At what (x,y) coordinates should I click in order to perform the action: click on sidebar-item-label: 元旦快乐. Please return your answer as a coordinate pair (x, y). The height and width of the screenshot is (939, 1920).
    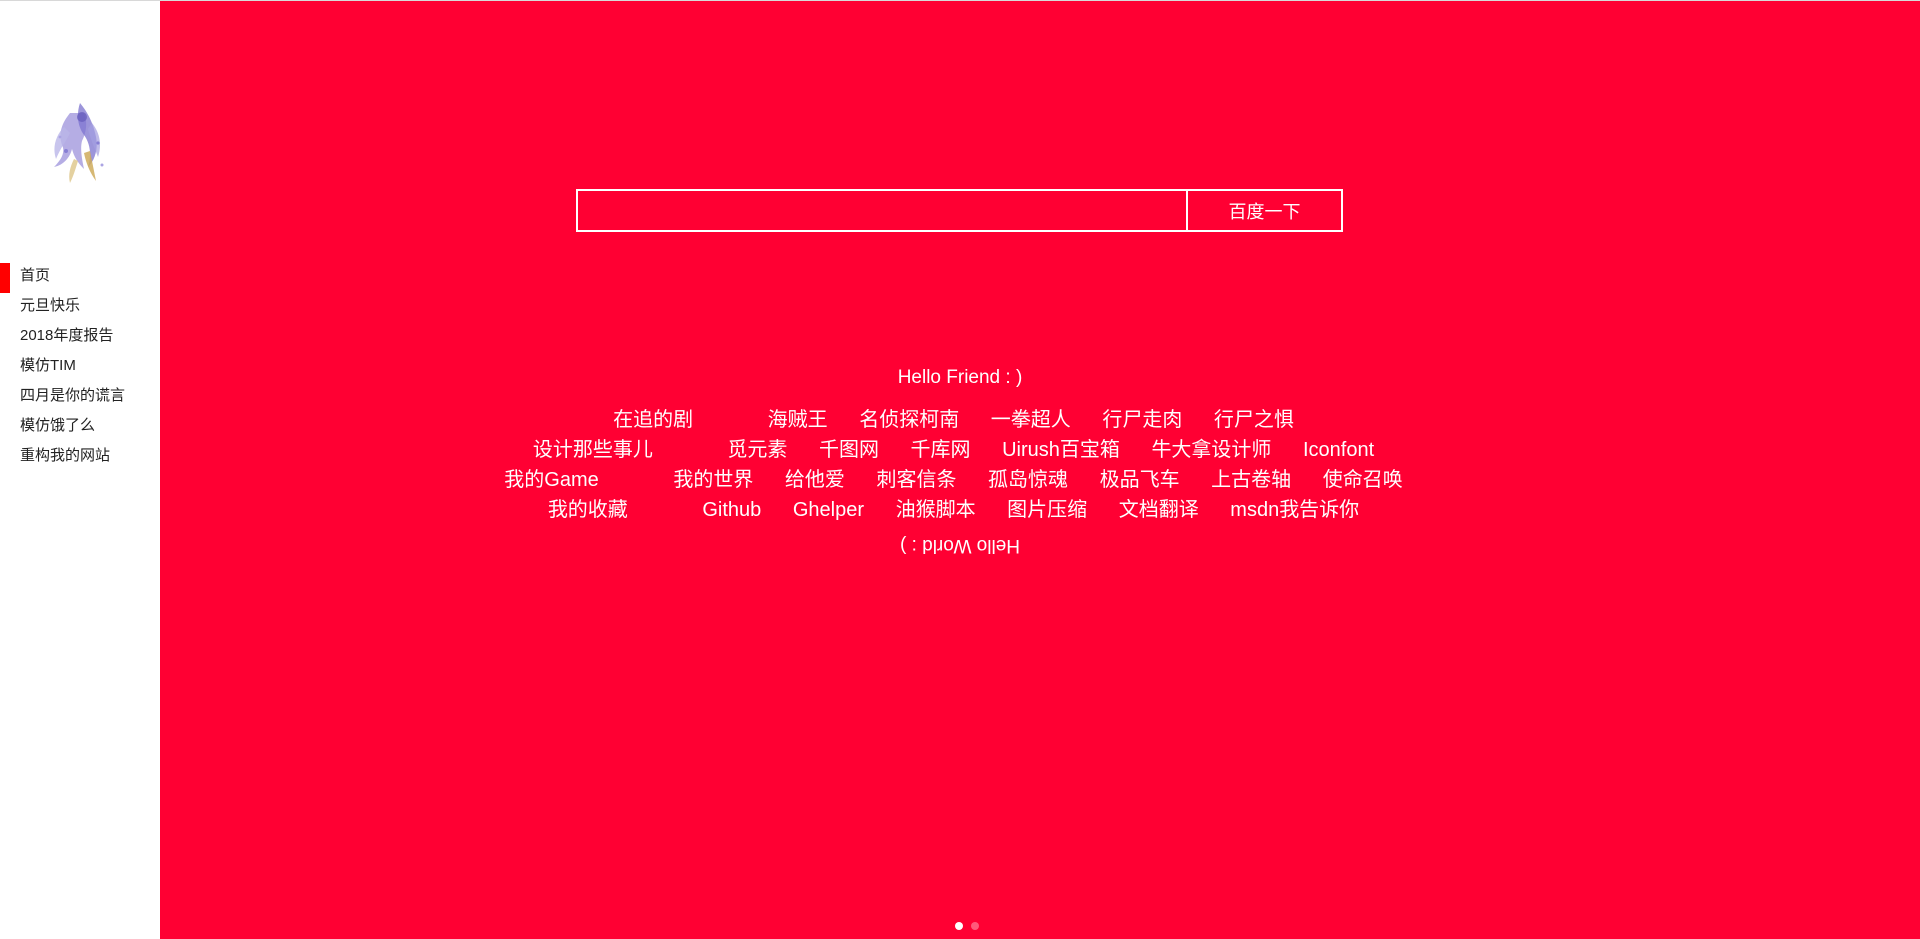
    Looking at the image, I should click on (50, 305).